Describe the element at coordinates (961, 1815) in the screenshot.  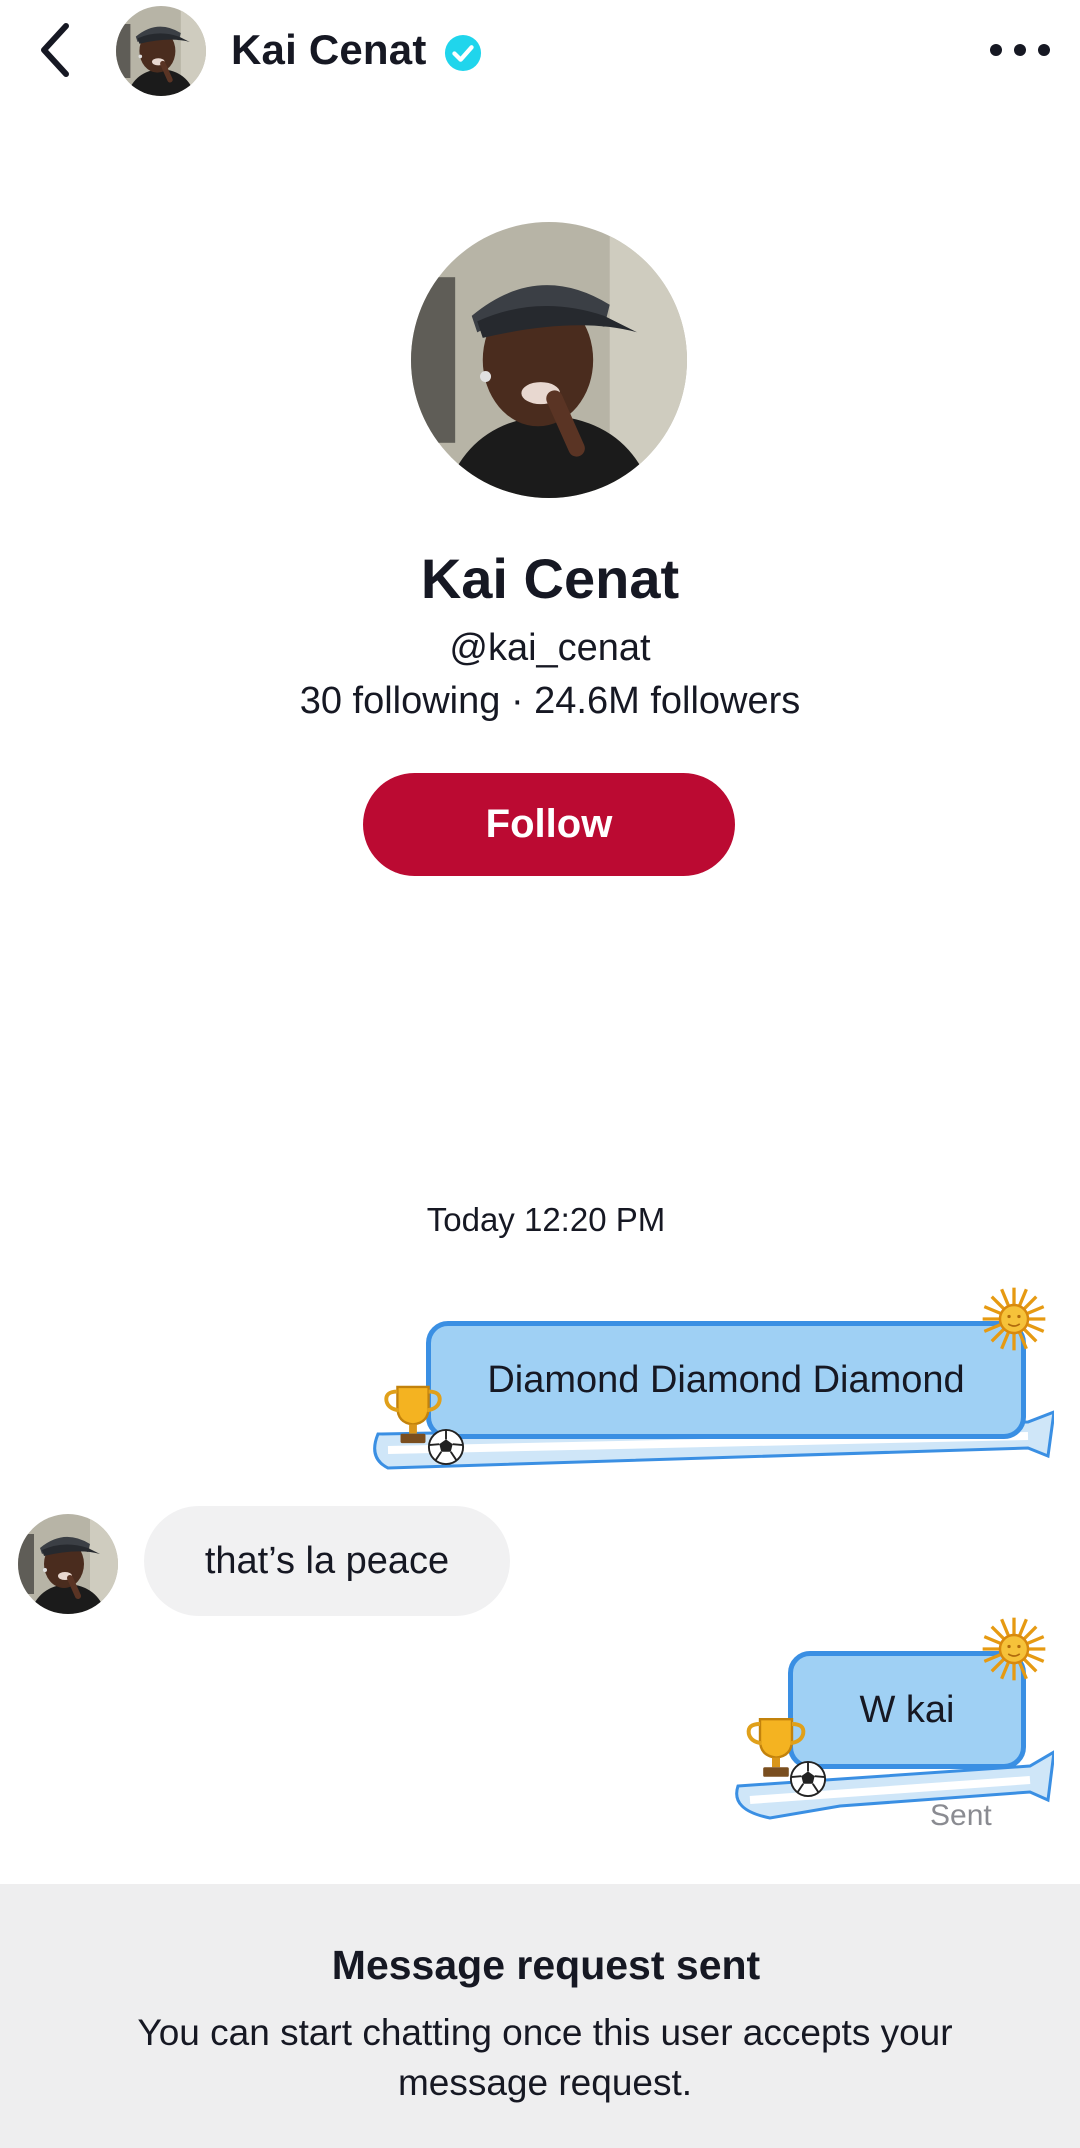
I see `message-status: Sent` at that location.